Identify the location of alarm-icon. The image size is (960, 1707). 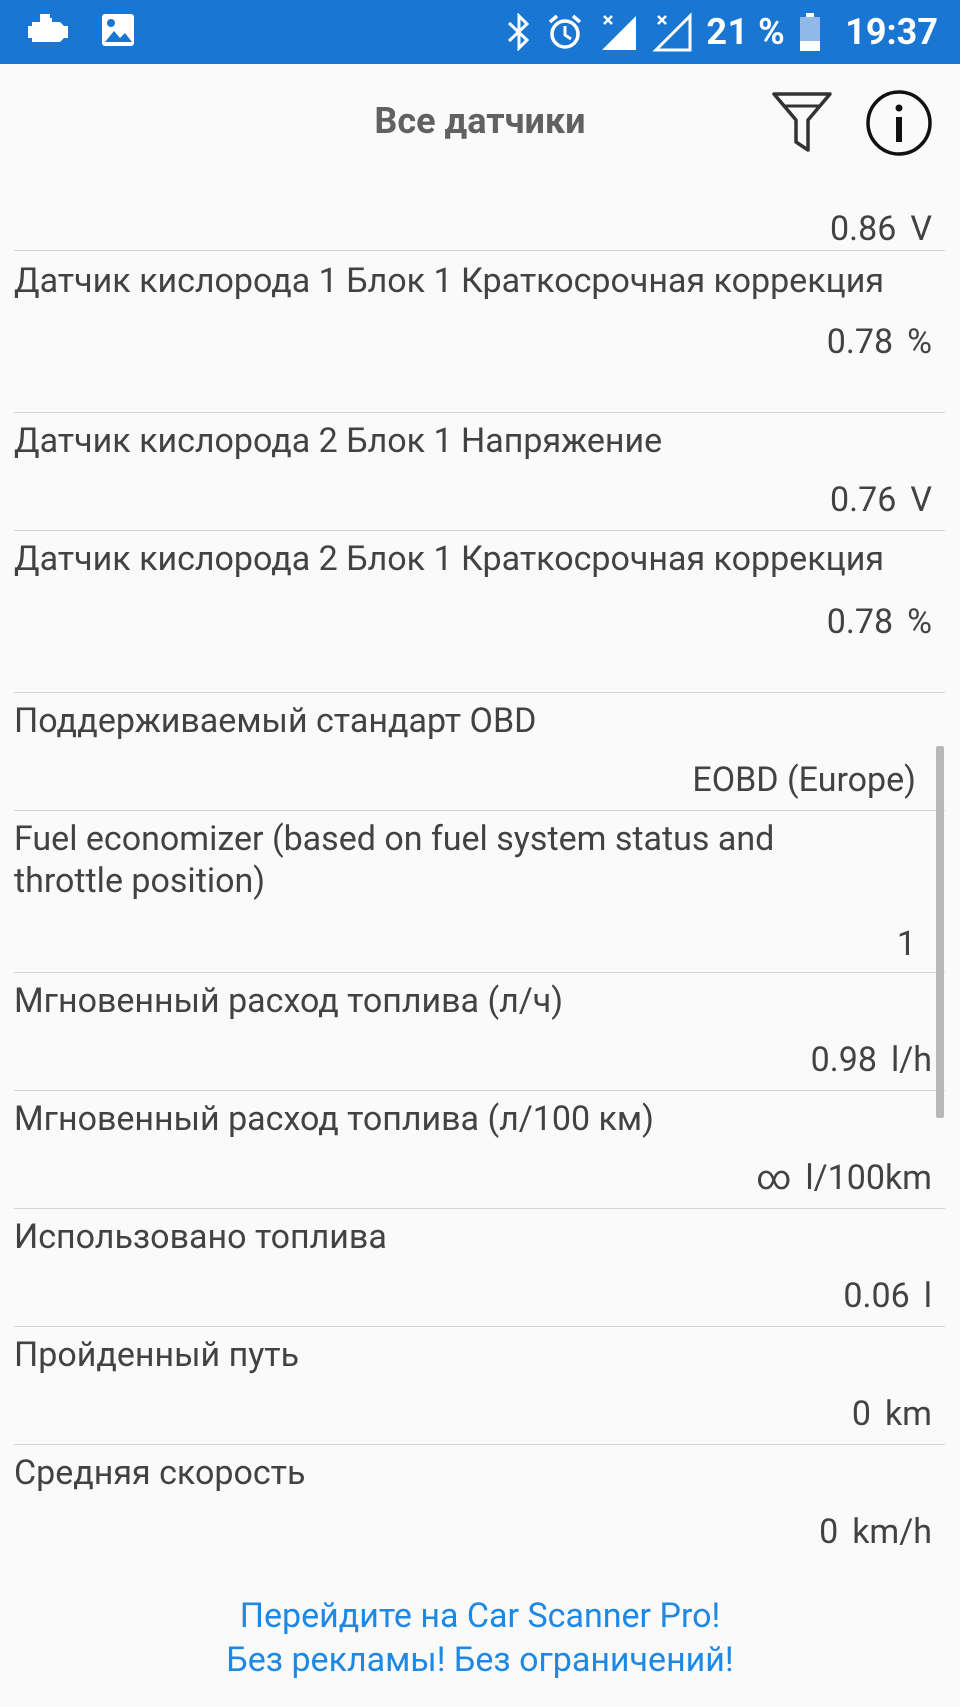
(565, 32).